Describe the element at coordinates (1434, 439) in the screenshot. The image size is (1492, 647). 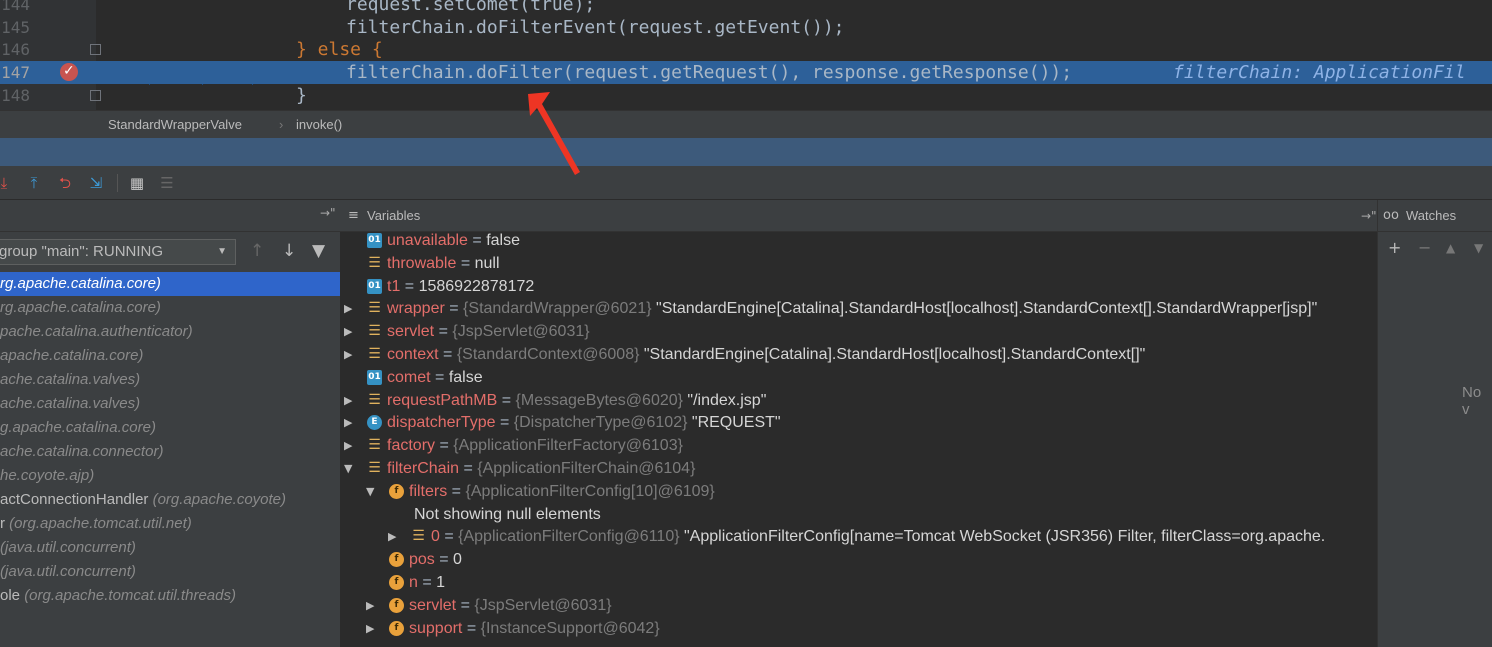
I see `watches-panel: + − ▲ ▼ No v` at that location.